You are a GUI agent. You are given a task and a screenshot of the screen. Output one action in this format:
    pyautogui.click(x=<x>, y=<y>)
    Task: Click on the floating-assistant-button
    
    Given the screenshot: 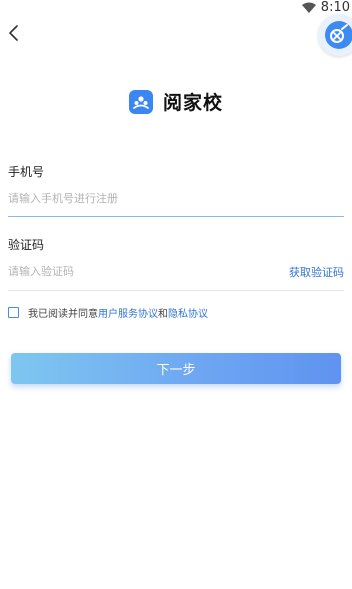 What is the action you would take?
    pyautogui.click(x=335, y=35)
    